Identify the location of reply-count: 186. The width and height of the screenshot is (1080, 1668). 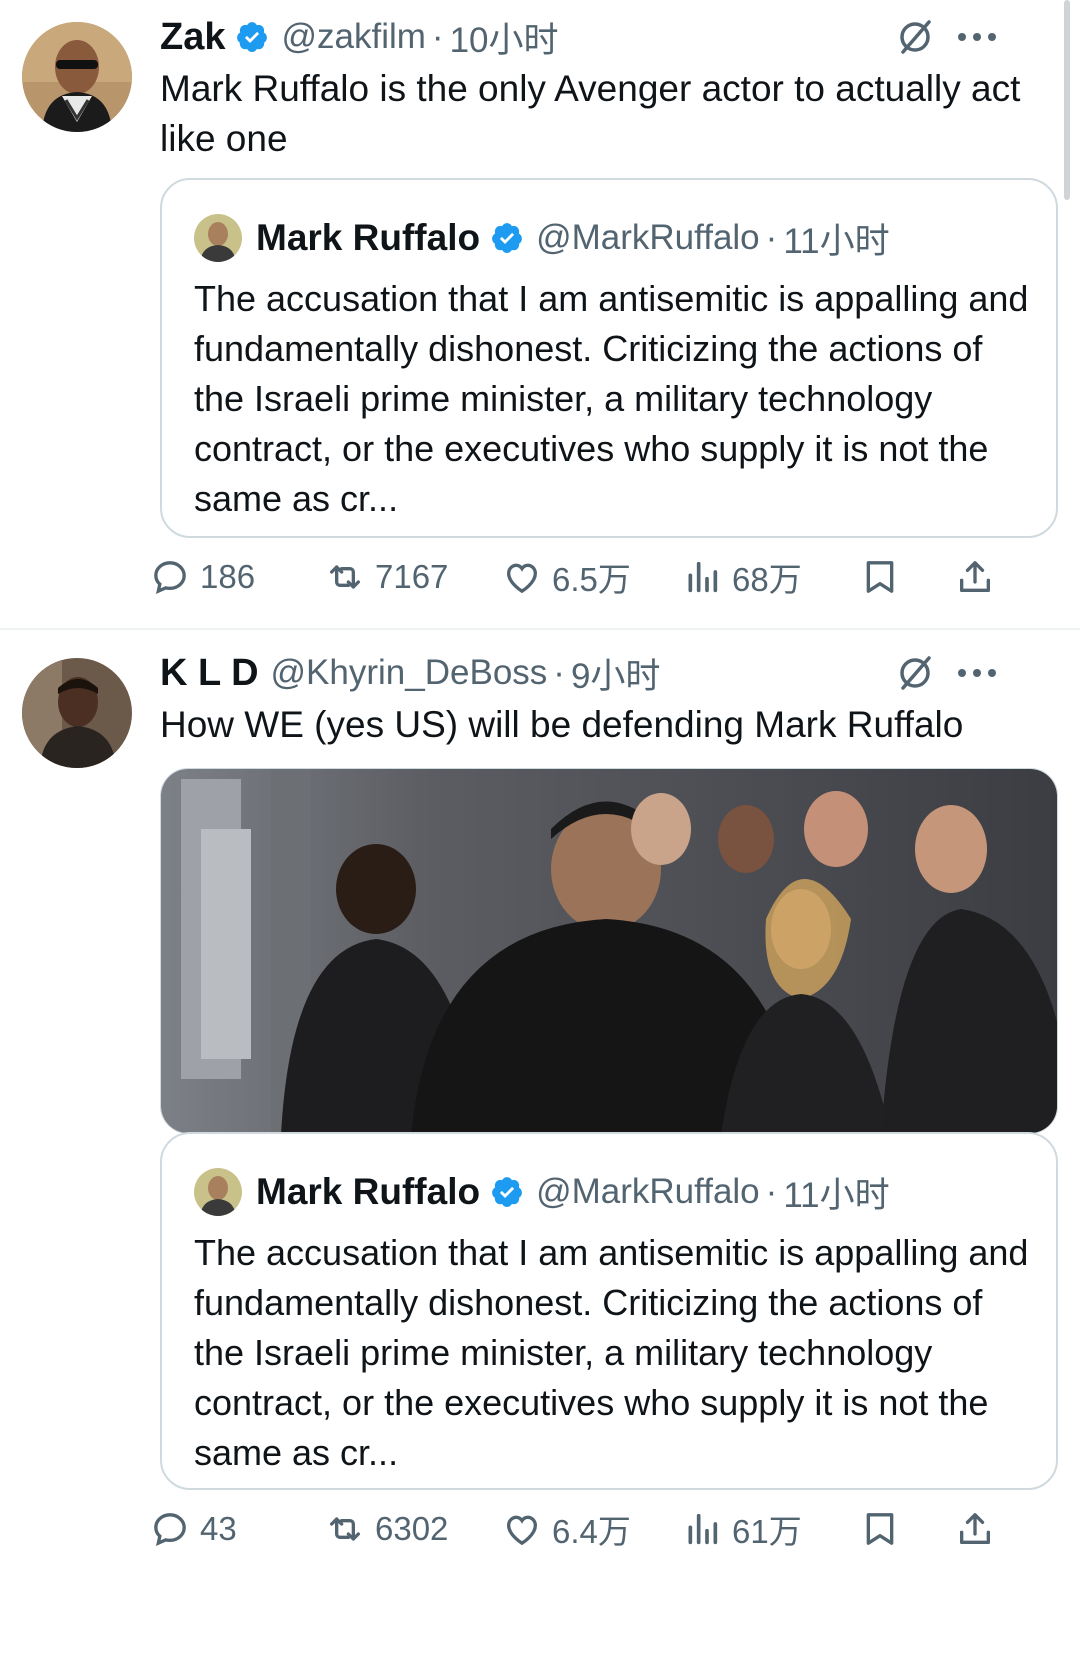
(228, 576).